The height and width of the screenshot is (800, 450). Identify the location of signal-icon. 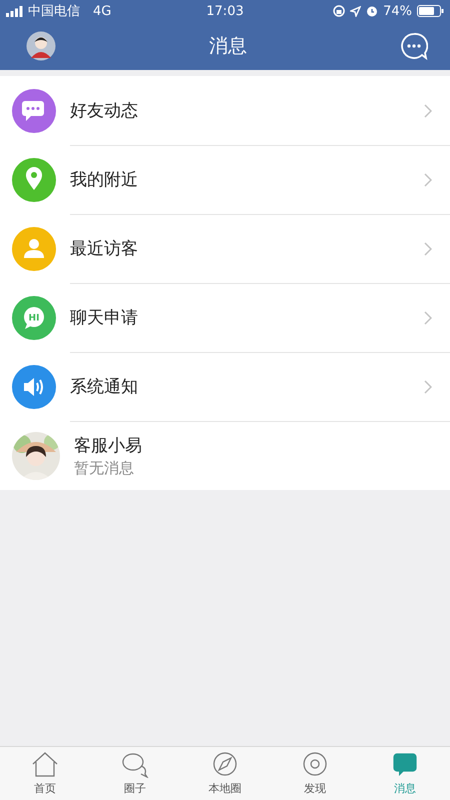
(14, 11).